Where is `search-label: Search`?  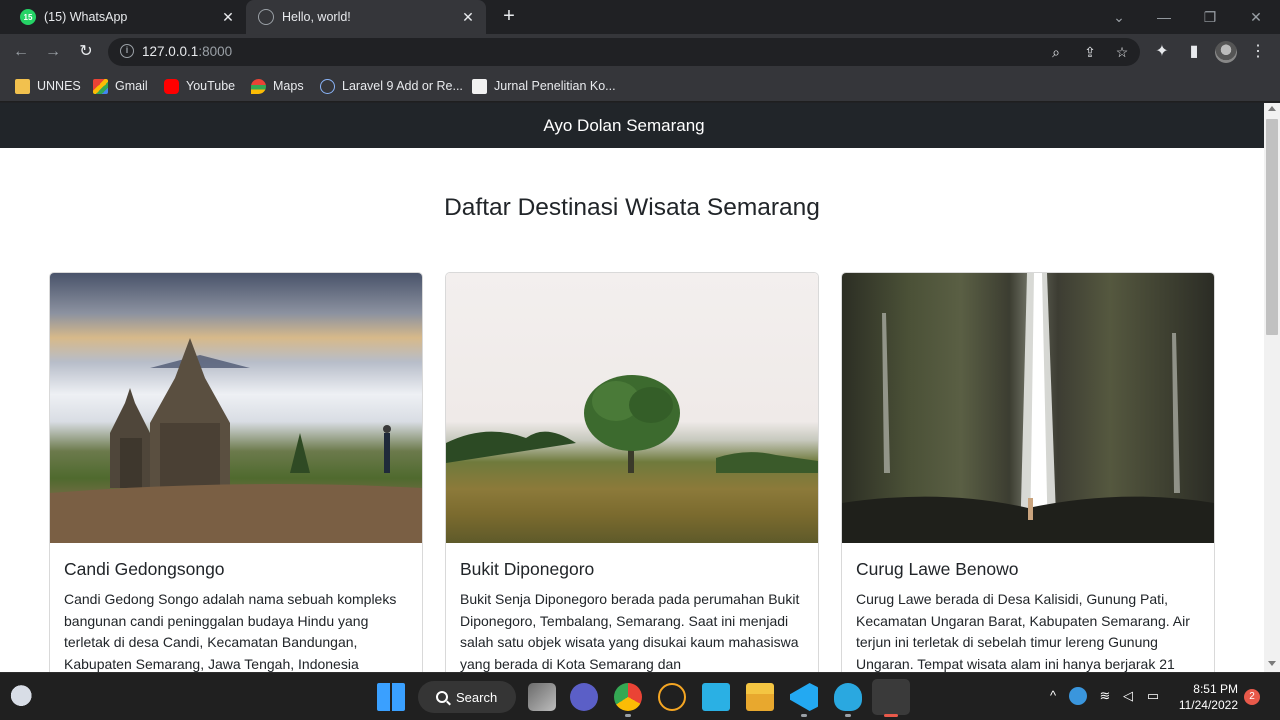
search-label: Search is located at coordinates (477, 697).